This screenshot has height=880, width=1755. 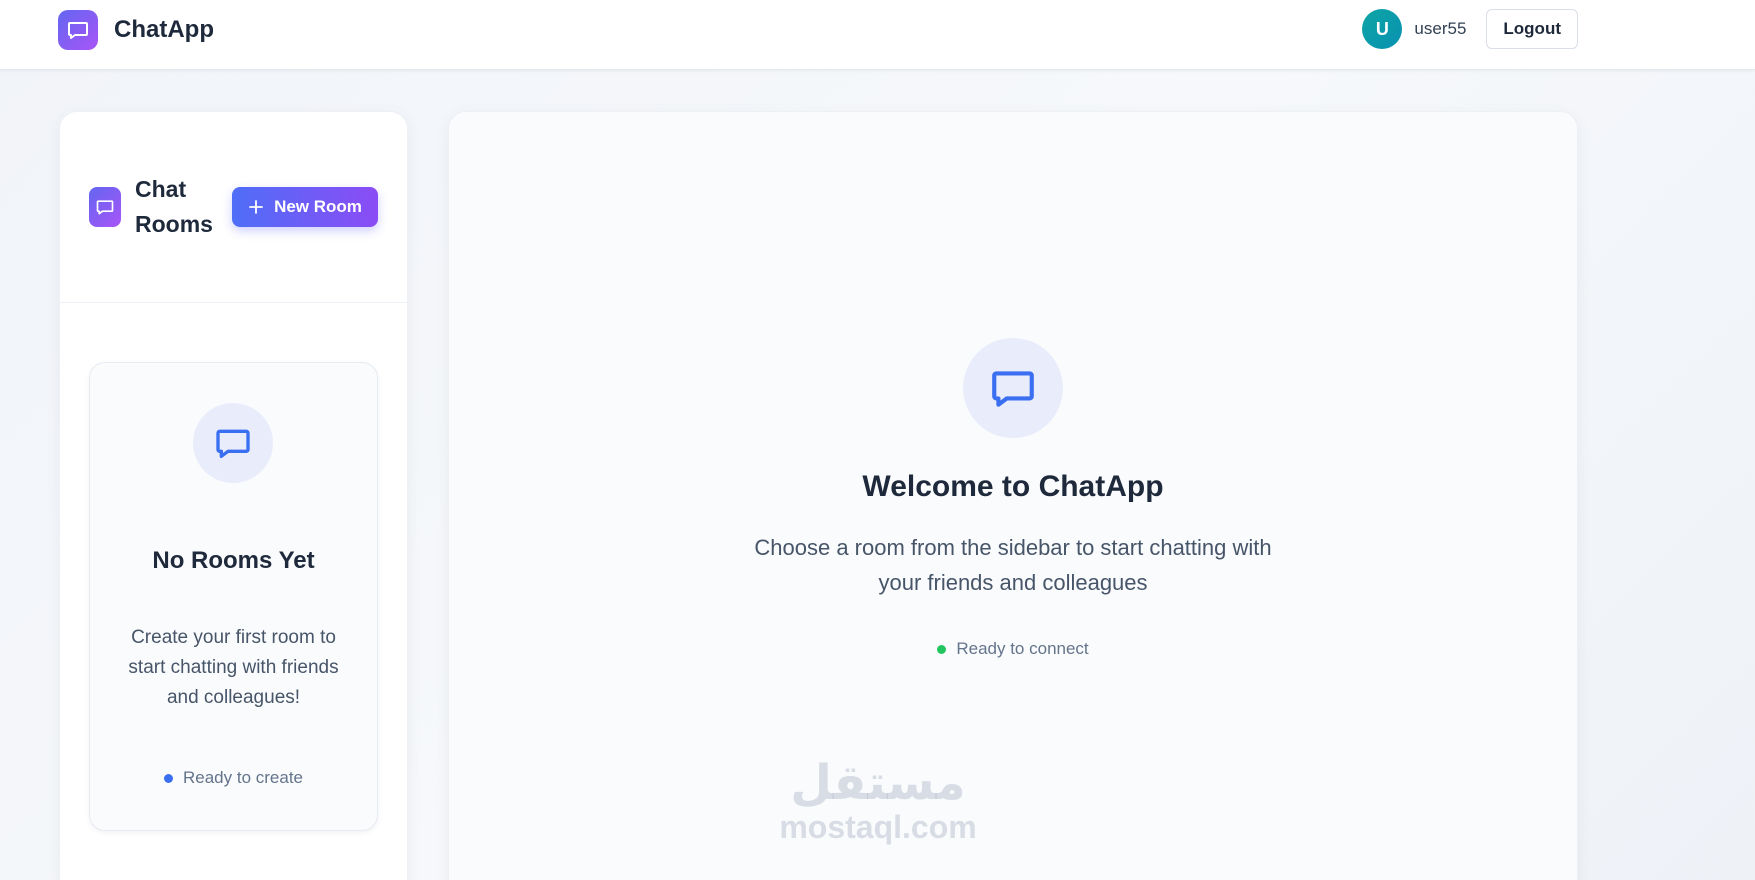 What do you see at coordinates (1382, 29) in the screenshot?
I see `avatar: U` at bounding box center [1382, 29].